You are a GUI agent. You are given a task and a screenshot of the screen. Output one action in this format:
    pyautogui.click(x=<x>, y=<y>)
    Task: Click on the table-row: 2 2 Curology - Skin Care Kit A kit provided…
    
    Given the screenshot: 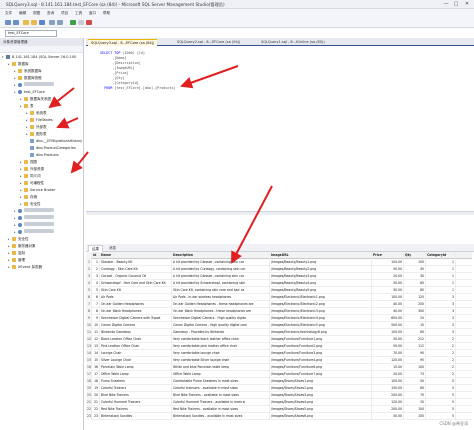 What is the action you would take?
    pyautogui.click(x=279, y=269)
    